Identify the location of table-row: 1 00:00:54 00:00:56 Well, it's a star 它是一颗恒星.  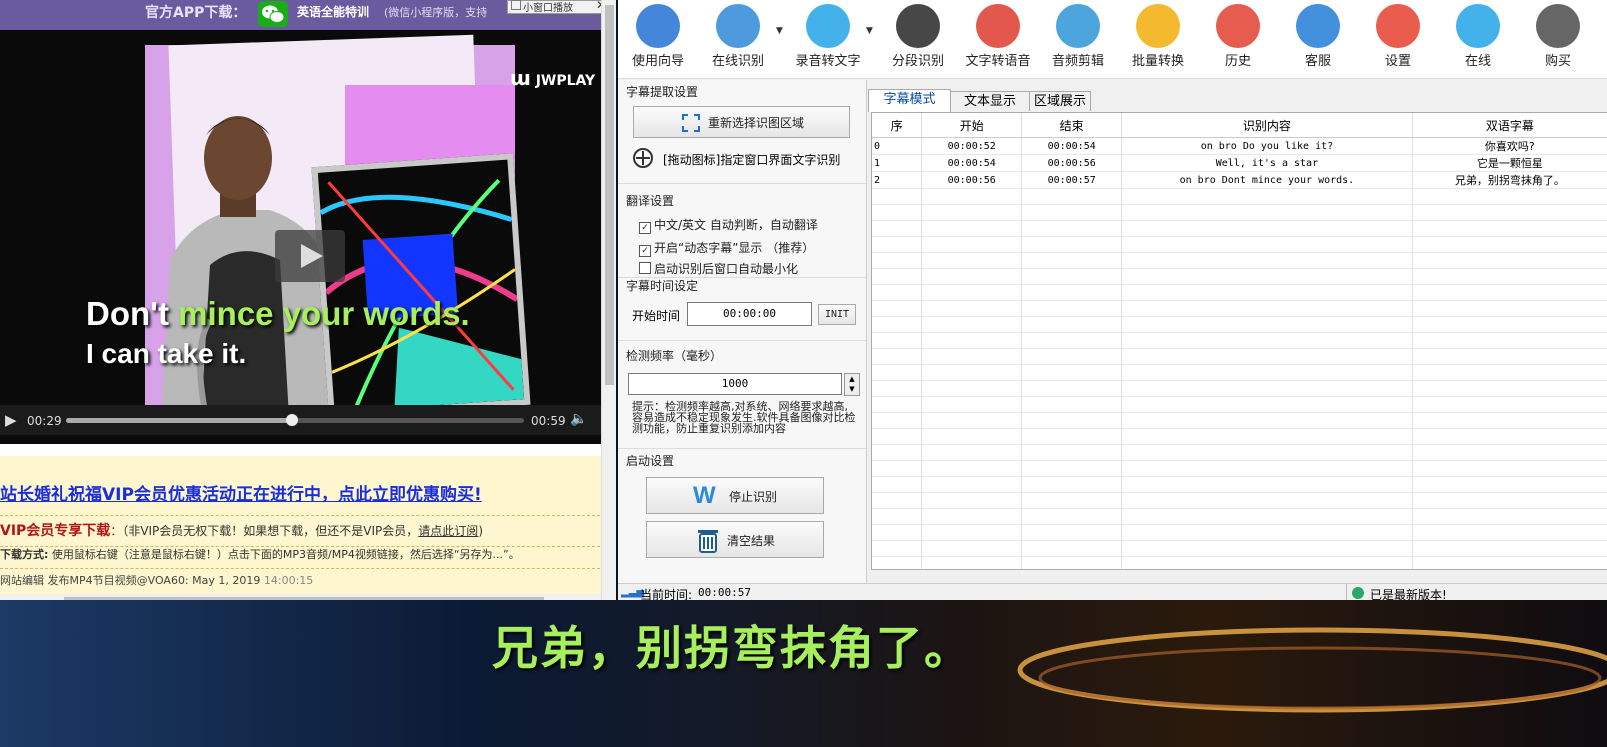
(1239, 163).